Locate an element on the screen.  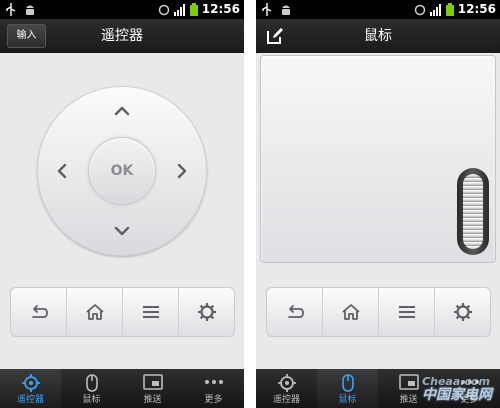
tab-bar: 遥控器 鼠标 推送 更多 is located at coordinates (122, 388).